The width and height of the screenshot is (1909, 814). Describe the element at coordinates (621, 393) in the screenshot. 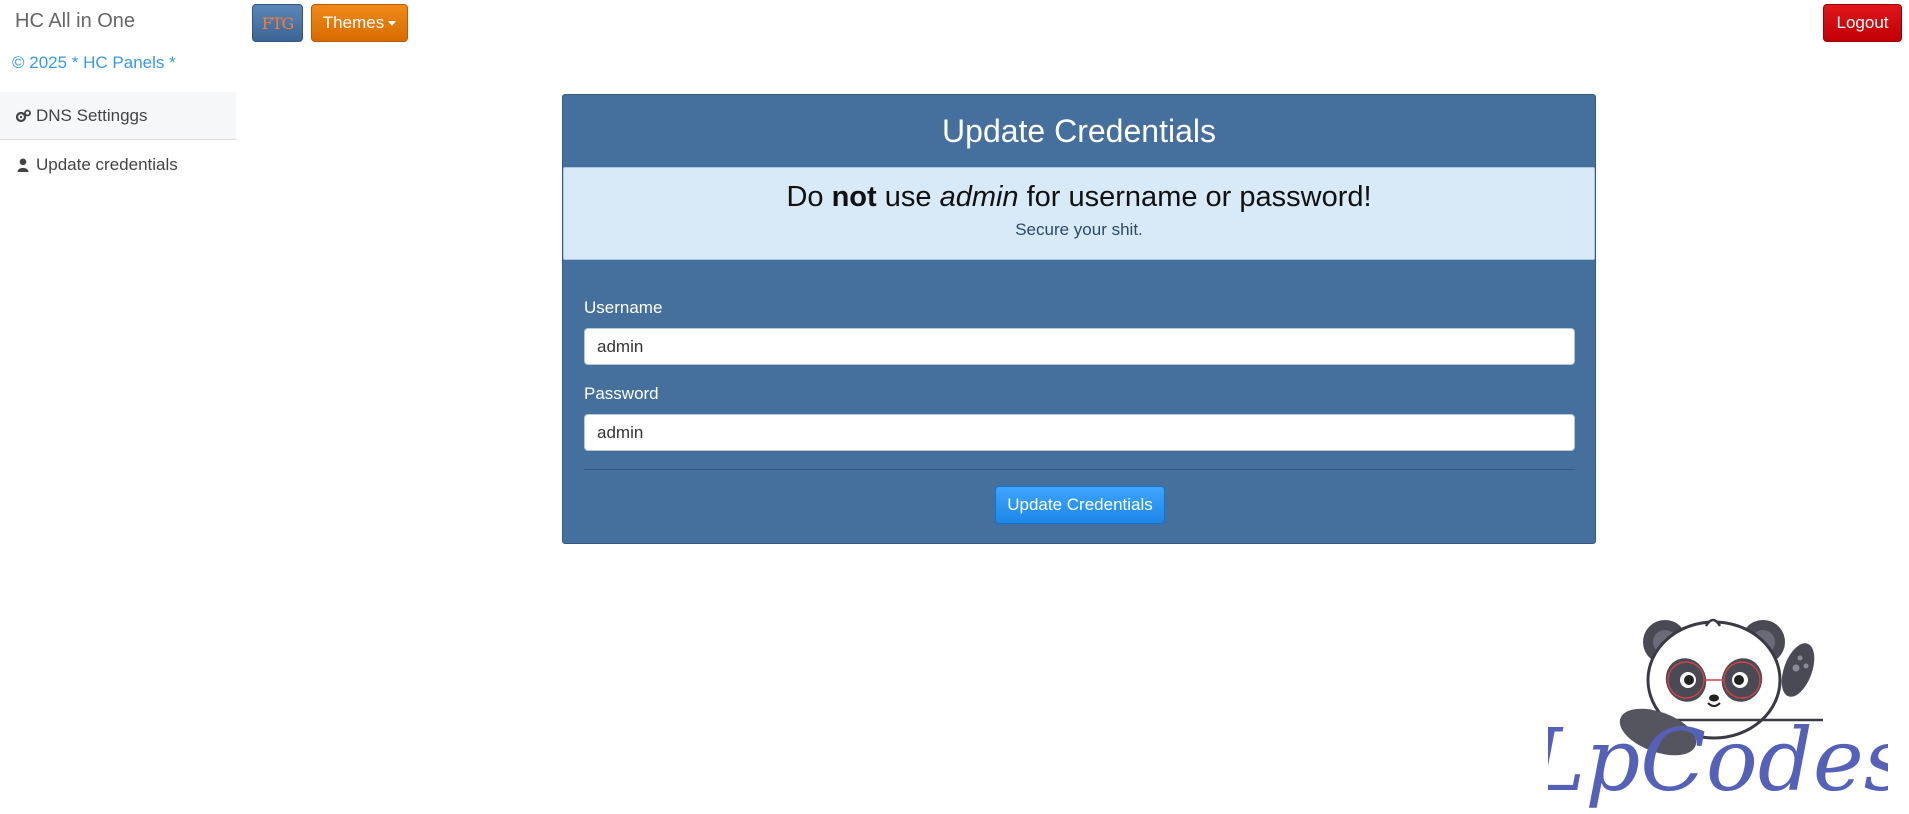

I see `password-label: Password` at that location.